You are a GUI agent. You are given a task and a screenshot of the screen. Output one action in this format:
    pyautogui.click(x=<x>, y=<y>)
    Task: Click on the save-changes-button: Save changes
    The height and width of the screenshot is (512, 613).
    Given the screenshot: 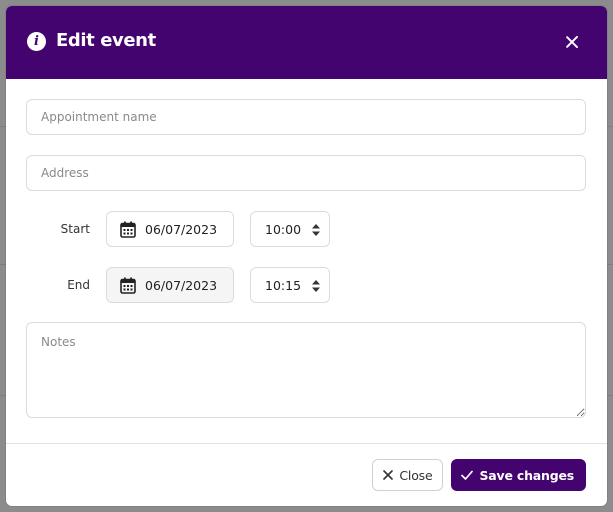 What is the action you would take?
    pyautogui.click(x=518, y=475)
    